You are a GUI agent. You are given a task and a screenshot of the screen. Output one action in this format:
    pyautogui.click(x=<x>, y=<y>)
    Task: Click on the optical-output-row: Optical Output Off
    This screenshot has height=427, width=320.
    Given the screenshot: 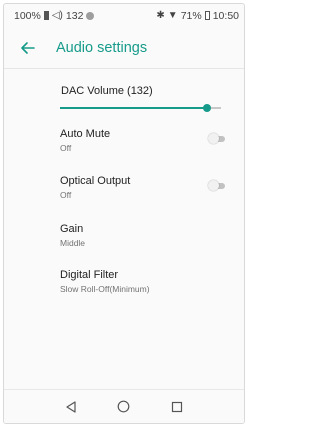 What is the action you would take?
    pyautogui.click(x=124, y=195)
    